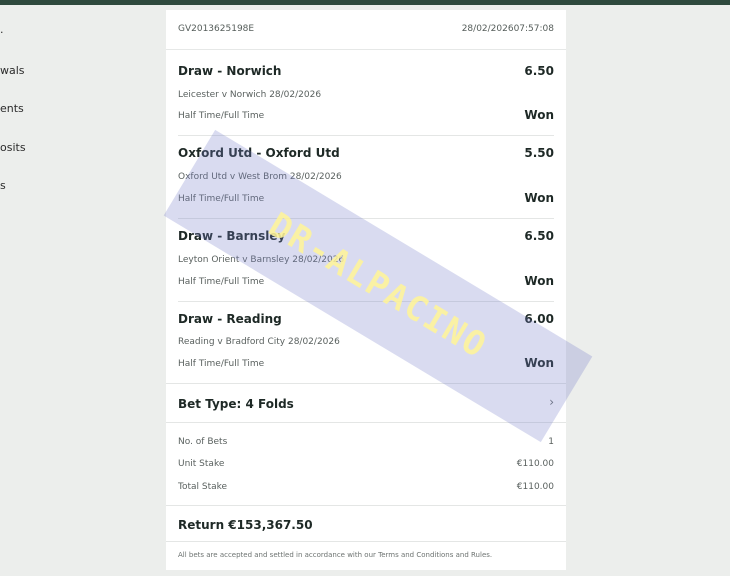 The height and width of the screenshot is (576, 730). Describe the element at coordinates (12, 70) in the screenshot. I see `sidebar-item-withdrawals: wals` at that location.